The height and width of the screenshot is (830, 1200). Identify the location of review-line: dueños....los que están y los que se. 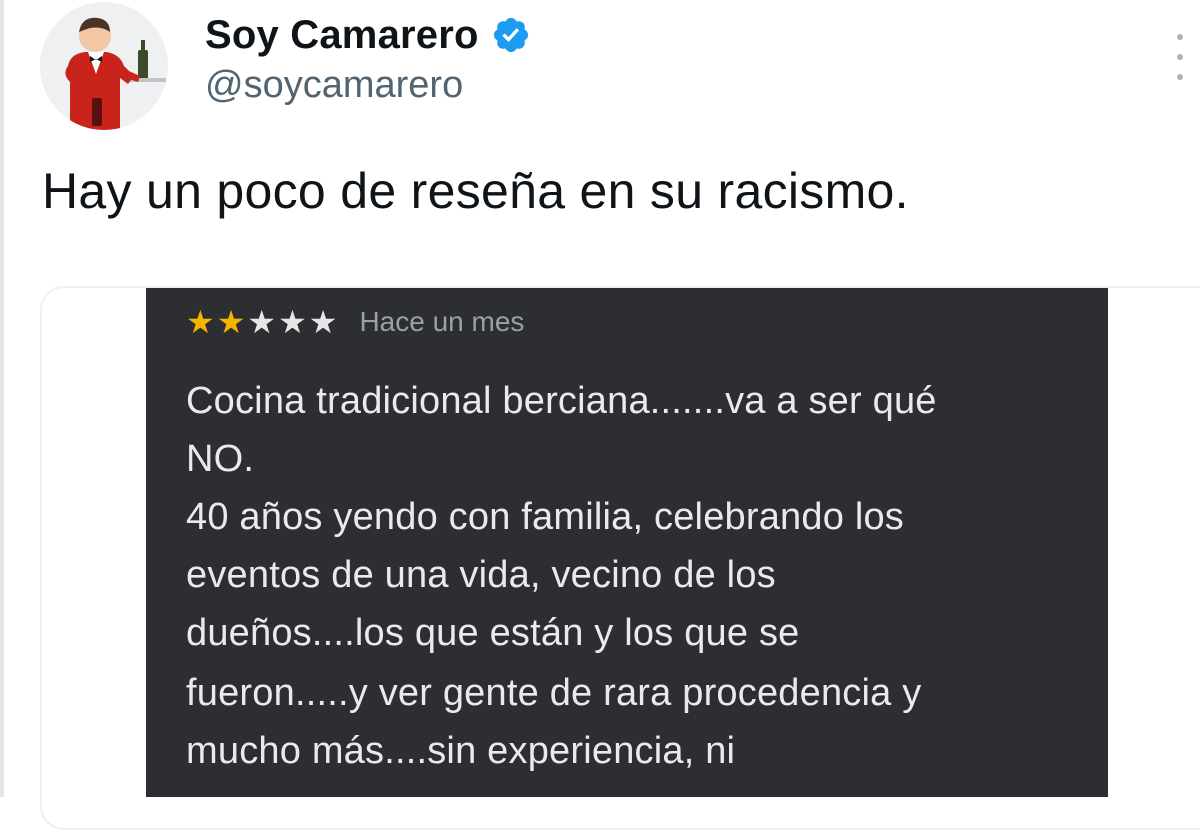
(493, 633).